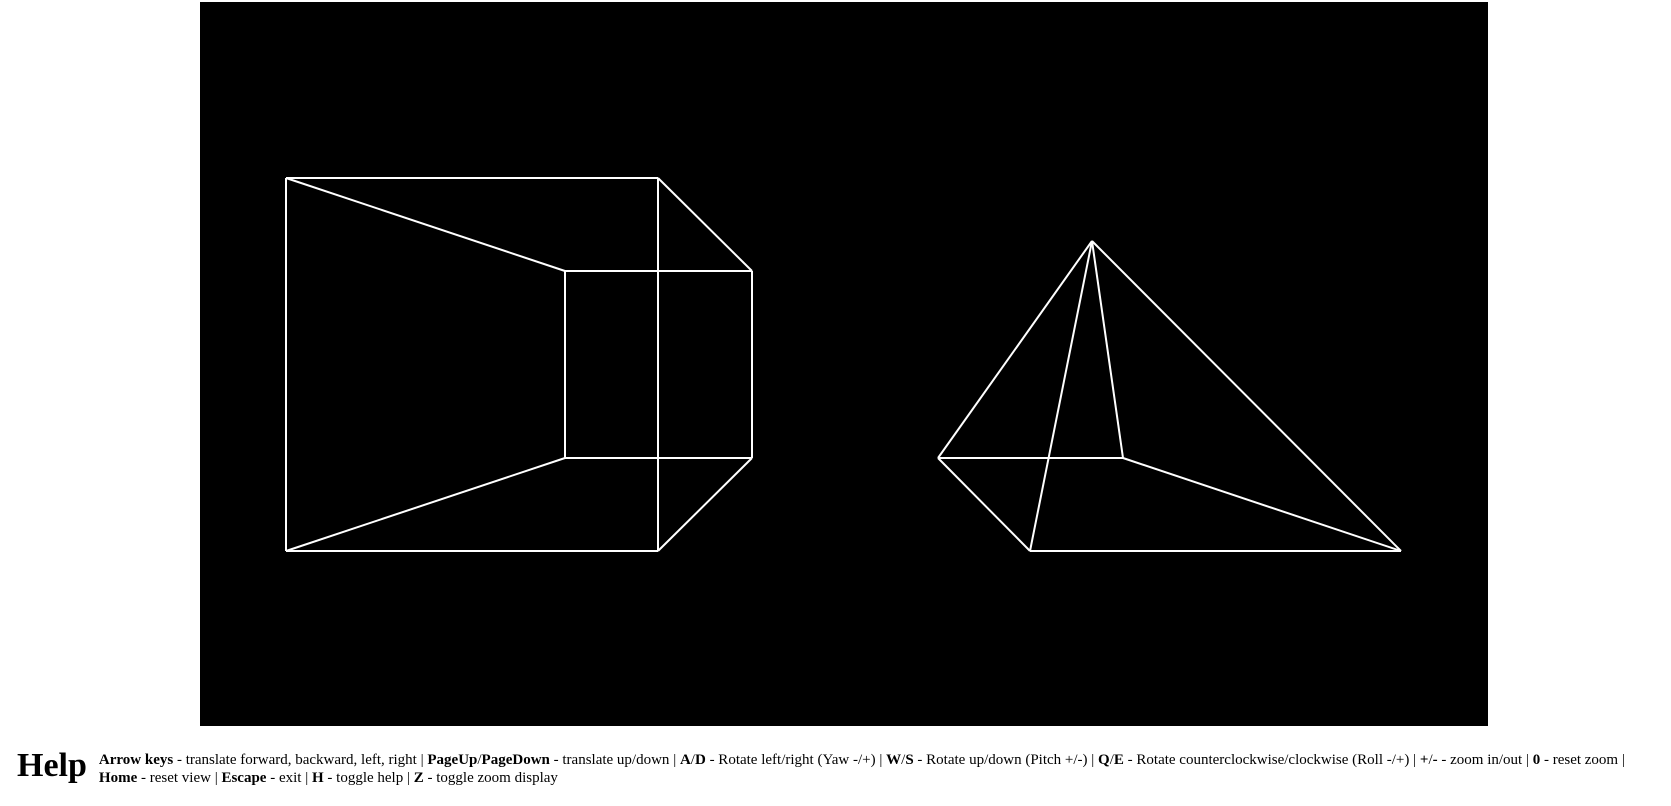 This screenshot has height=806, width=1671. I want to click on help-key: W, so click(894, 760).